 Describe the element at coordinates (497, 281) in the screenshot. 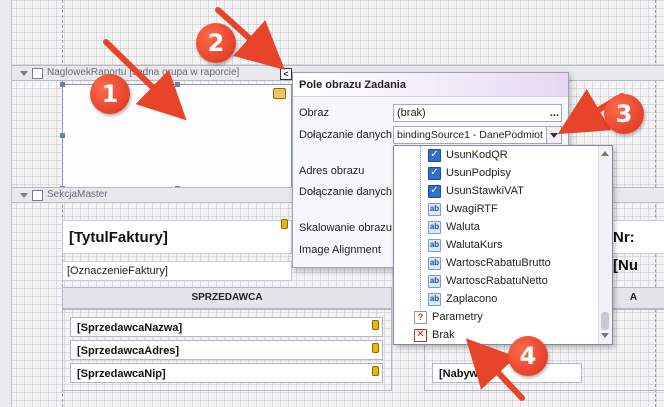

I see `list-item-label: WartoscRabatuNetto` at that location.